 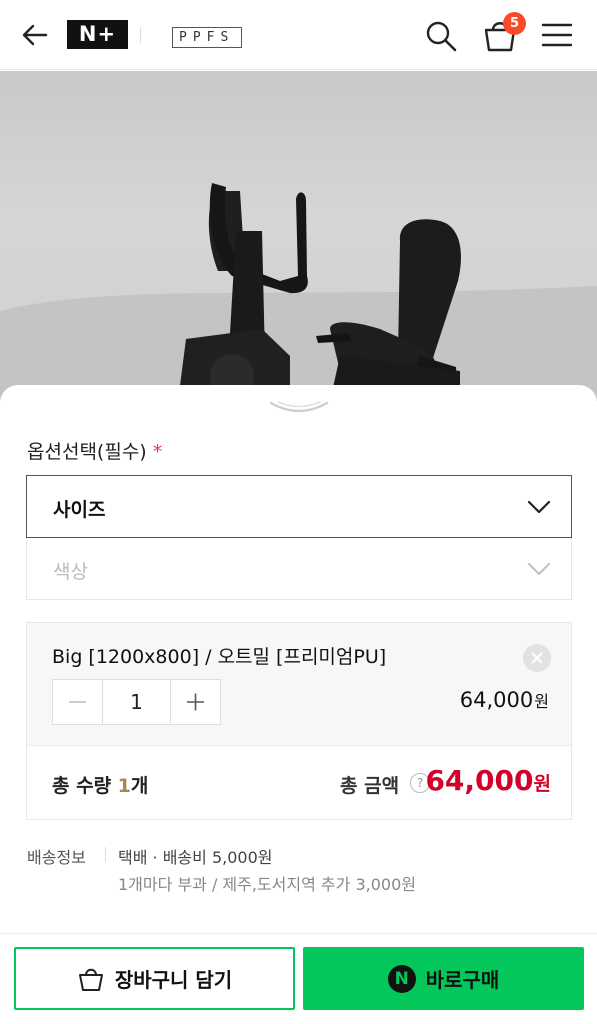 What do you see at coordinates (299, 408) in the screenshot?
I see `sheet-collapse-chevron-icon` at bounding box center [299, 408].